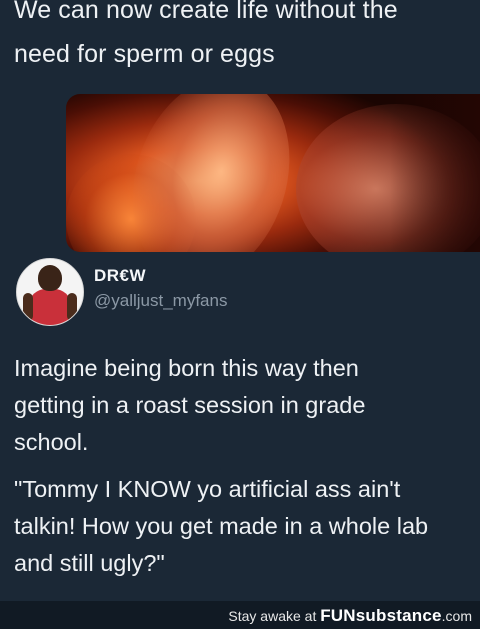  I want to click on author-display-name: DR€W, so click(120, 276).